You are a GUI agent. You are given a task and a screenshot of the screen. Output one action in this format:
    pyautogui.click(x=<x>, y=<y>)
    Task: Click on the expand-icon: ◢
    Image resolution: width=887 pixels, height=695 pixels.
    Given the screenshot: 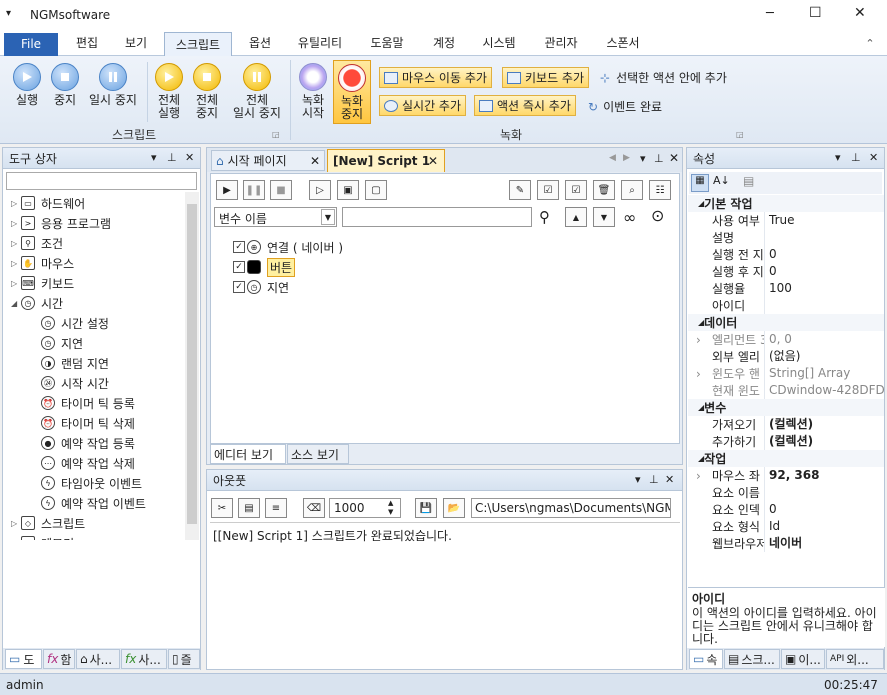 What is the action you would take?
    pyautogui.click(x=16, y=303)
    